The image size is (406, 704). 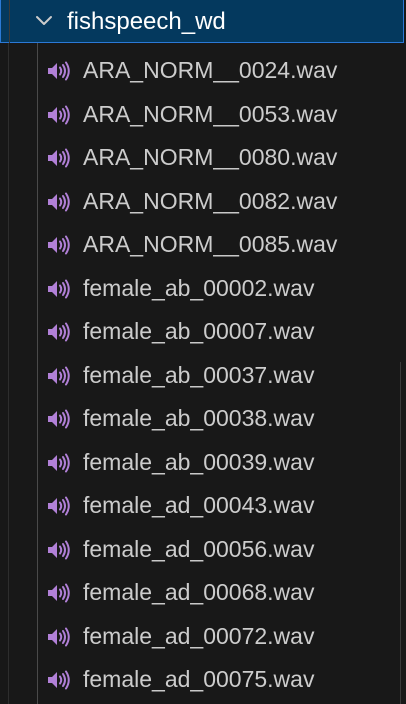 I want to click on file-name: ARA_NORM__0085.wav, so click(x=210, y=244).